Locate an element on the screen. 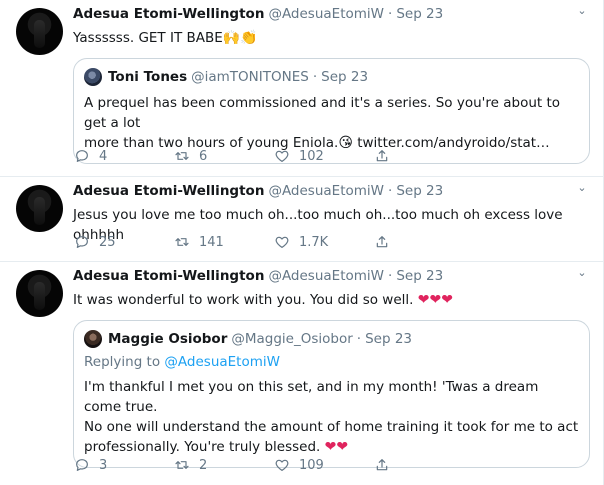 The image size is (604, 485). reply-count: 3 is located at coordinates (103, 465).